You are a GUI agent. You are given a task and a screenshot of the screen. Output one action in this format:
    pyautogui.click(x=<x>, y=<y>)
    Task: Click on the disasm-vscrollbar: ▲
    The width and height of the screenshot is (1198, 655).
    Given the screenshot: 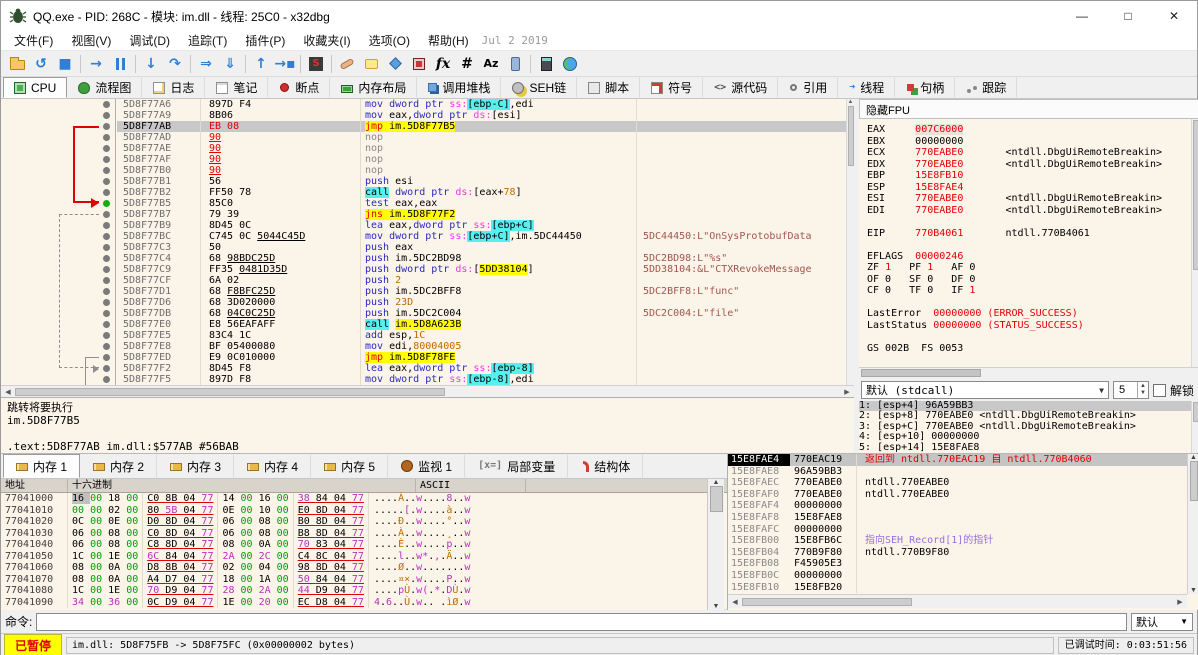 What is the action you would take?
    pyautogui.click(x=850, y=242)
    